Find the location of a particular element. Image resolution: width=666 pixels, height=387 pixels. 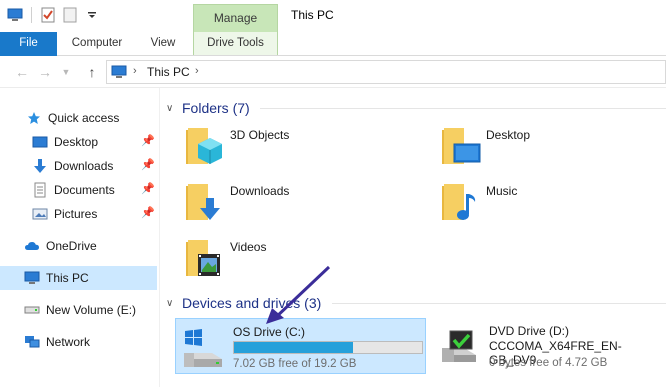

drive-free-space: 0 bytes free of 4.72 GB is located at coordinates (548, 363).